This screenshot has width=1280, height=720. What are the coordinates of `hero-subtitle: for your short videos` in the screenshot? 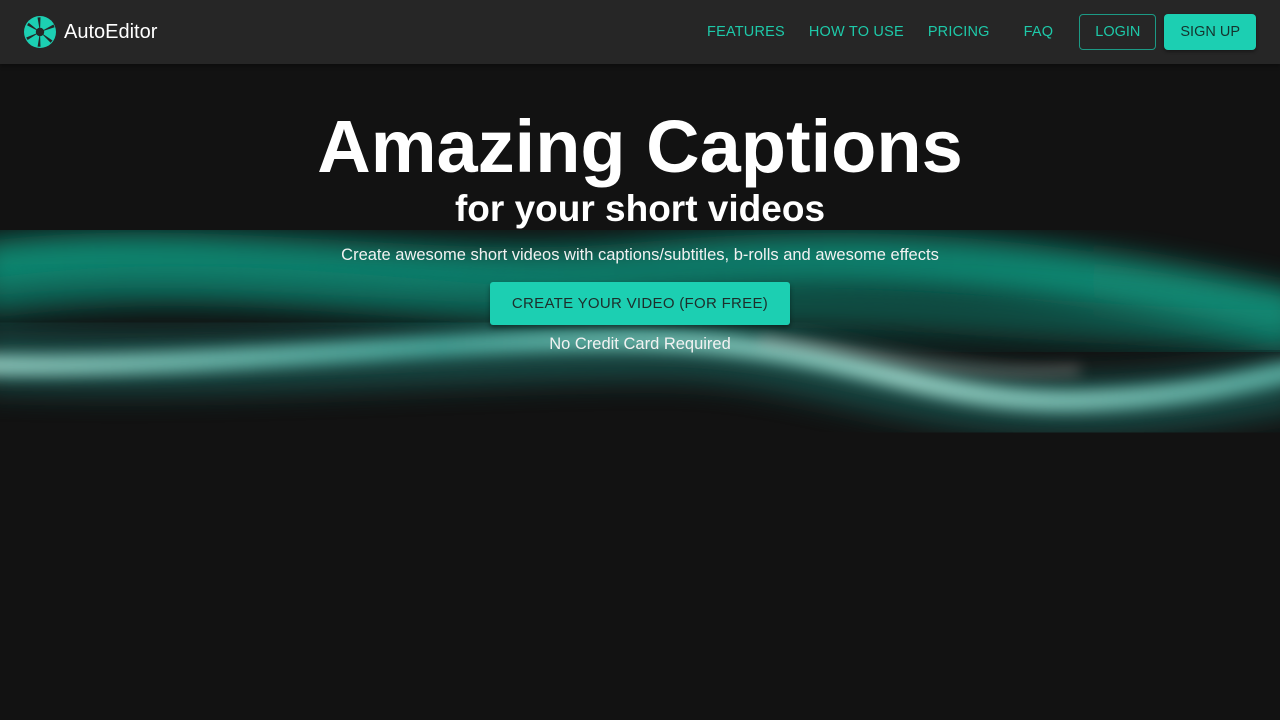 It's located at (640, 208).